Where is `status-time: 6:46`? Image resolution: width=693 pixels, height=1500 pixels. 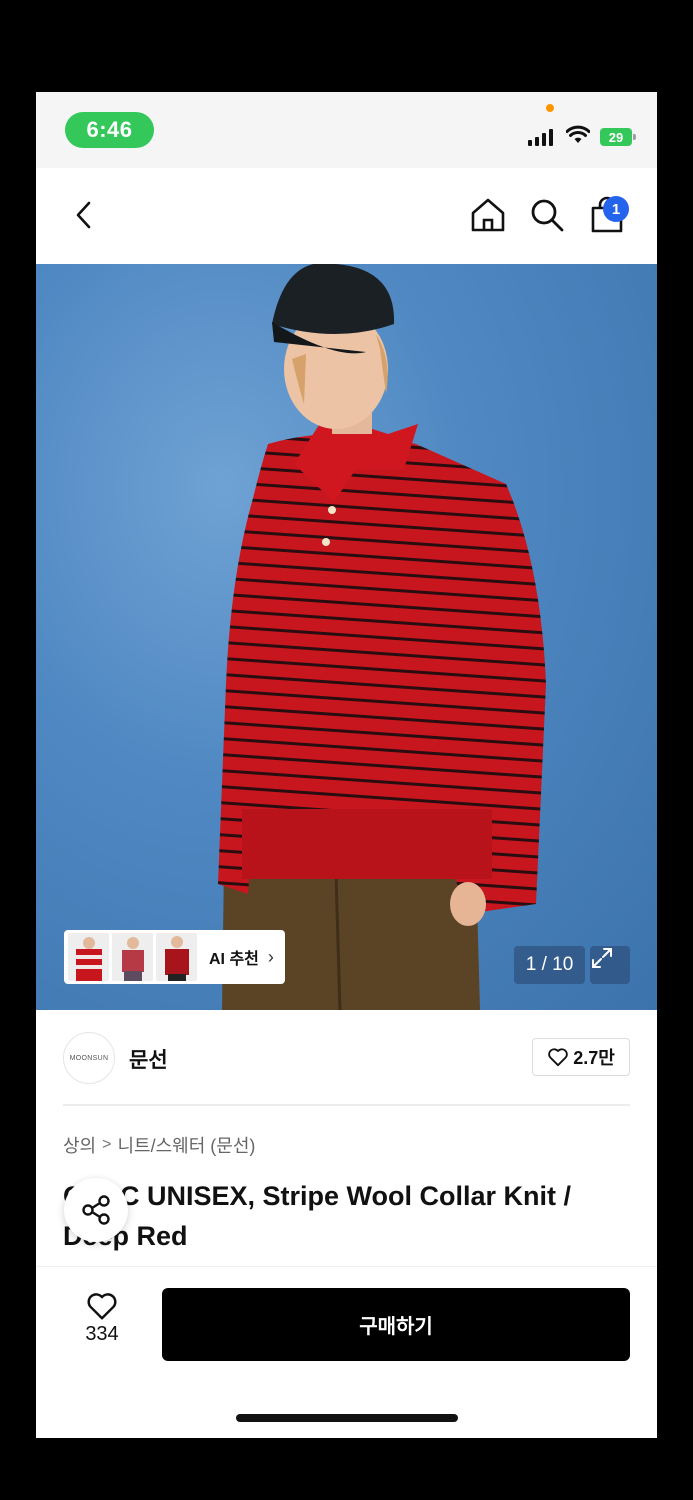
status-time: 6:46 is located at coordinates (109, 130).